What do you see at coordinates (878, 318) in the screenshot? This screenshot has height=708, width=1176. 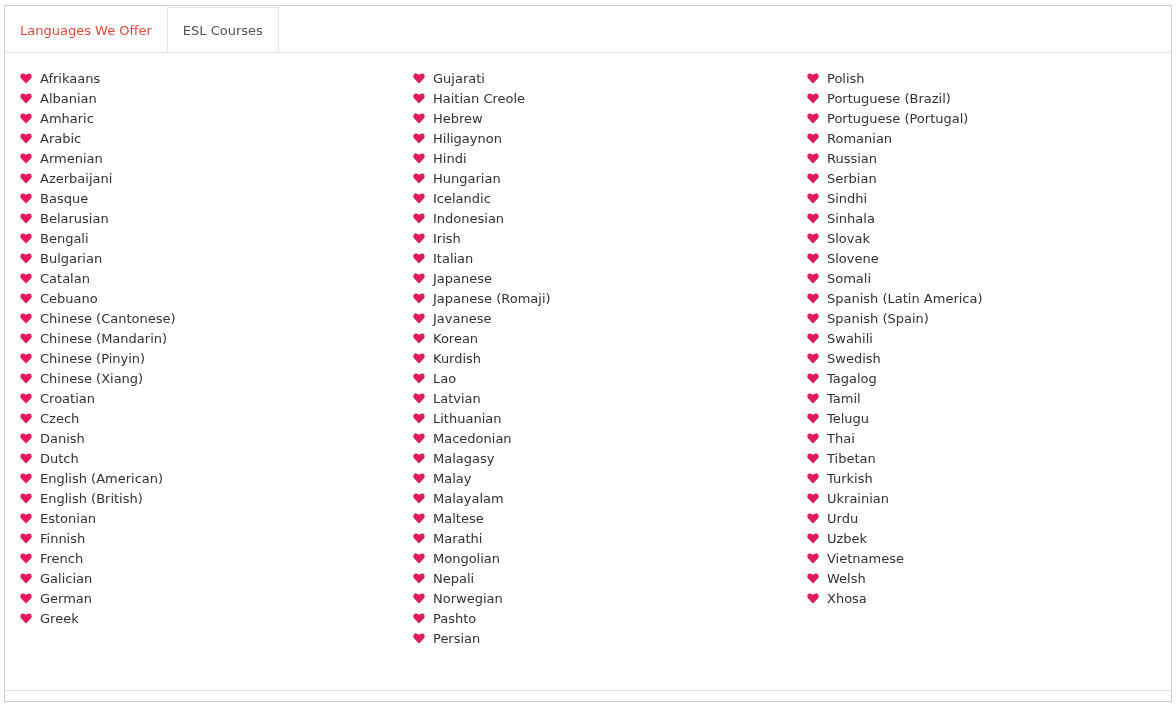 I see `language-item: Spanish (Spain)` at bounding box center [878, 318].